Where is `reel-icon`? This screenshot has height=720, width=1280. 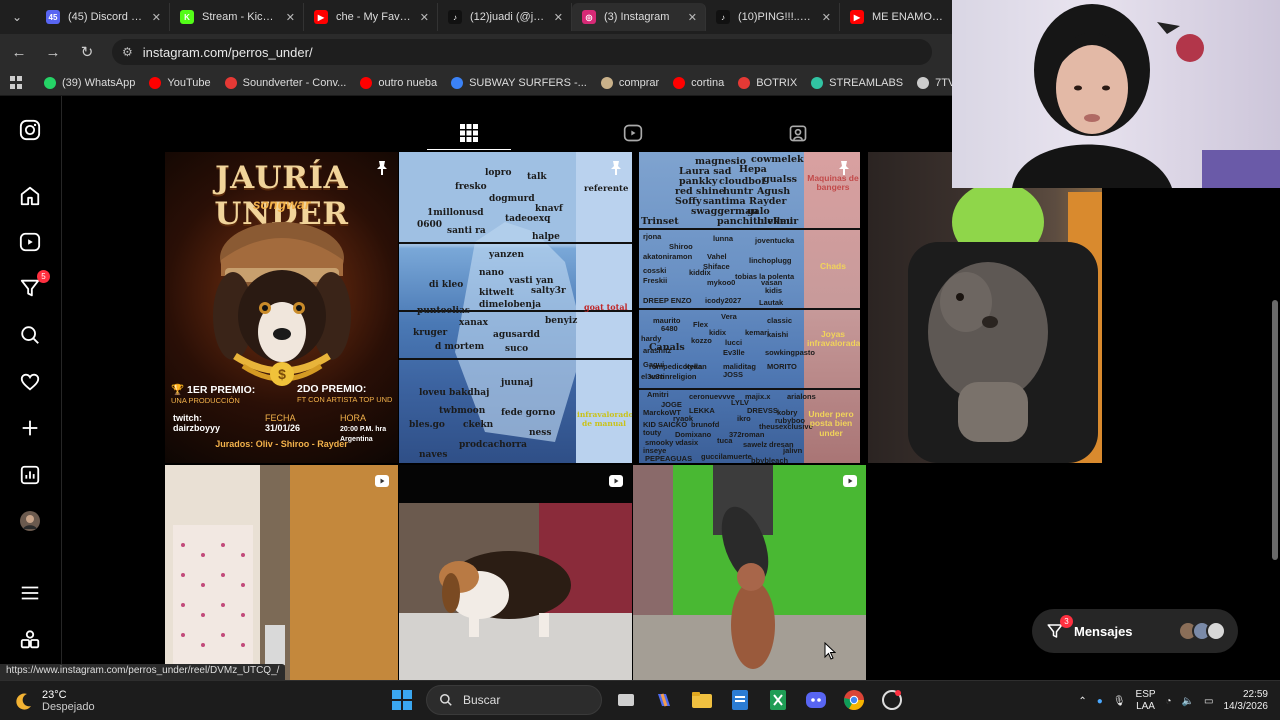
reel-icon is located at coordinates (382, 481).